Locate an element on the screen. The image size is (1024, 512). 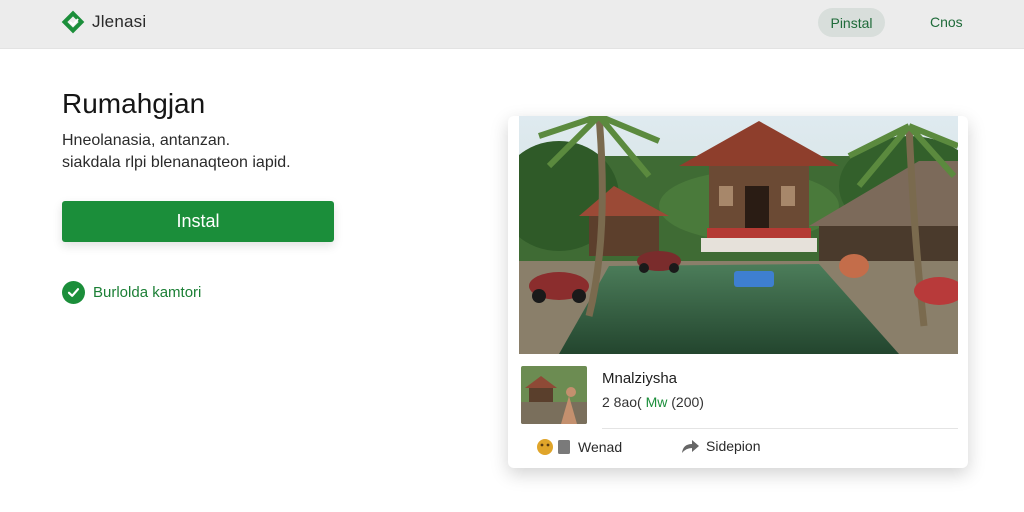
diamond-logo-icon is located at coordinates (73, 22).